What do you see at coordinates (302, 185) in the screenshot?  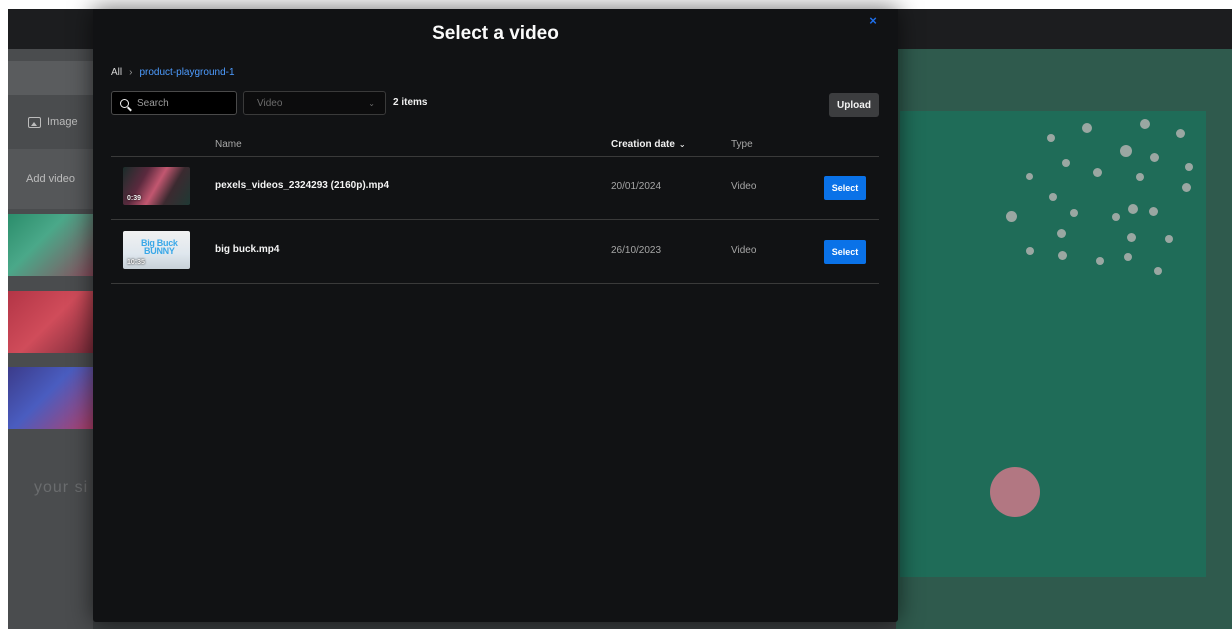 I see `video-name: pexels_videos_2324293 (2160p).mp4` at bounding box center [302, 185].